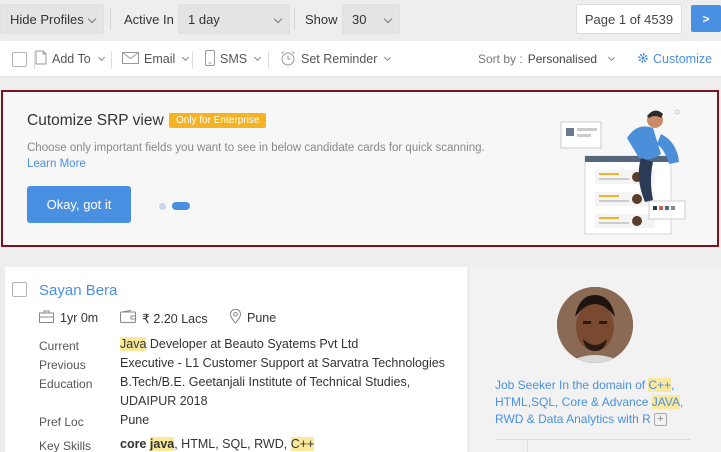 Image resolution: width=721 pixels, height=452 pixels. I want to click on location-pin-icon, so click(235, 317).